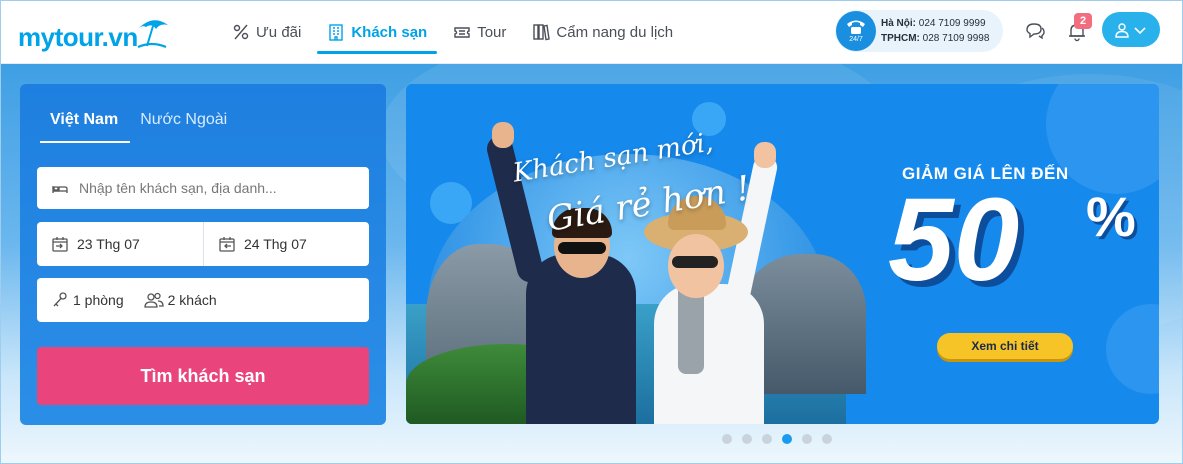 This screenshot has width=1183, height=464. Describe the element at coordinates (1140, 30) in the screenshot. I see `chevron-down-icon` at that location.